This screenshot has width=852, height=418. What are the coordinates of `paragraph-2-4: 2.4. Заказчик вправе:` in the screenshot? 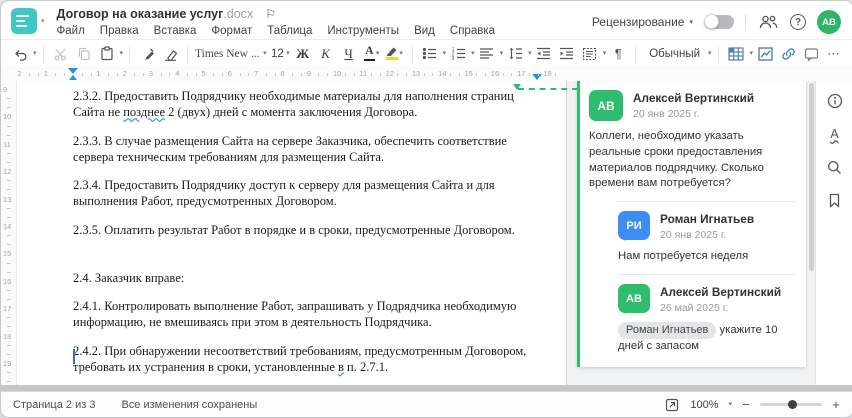 It's located at (304, 278).